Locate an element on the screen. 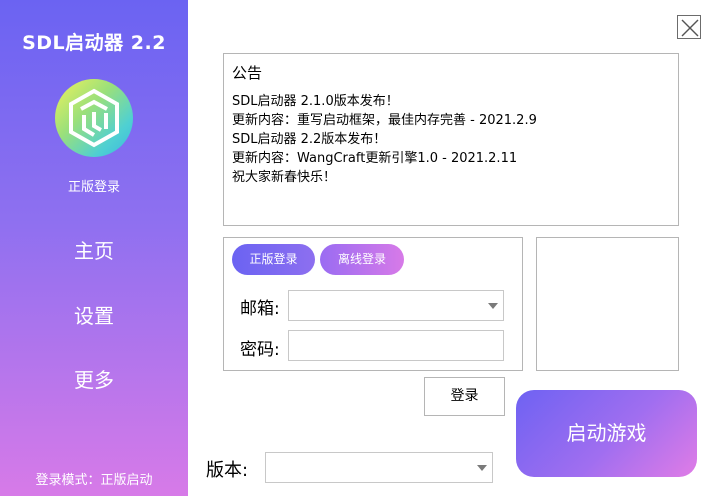  sdl-logo-icon is located at coordinates (94, 118).